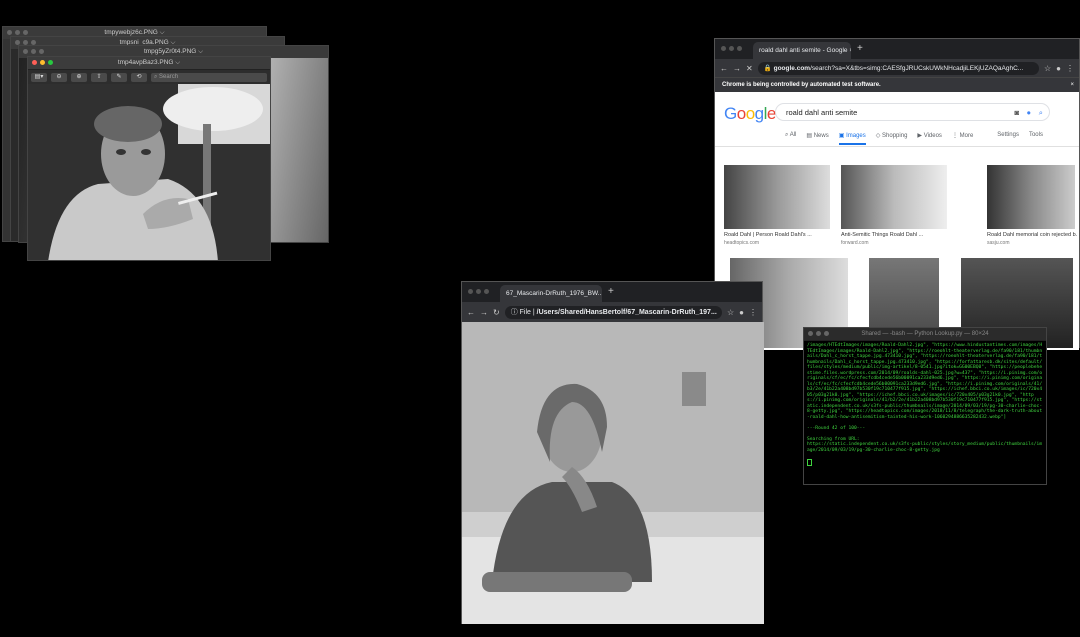  Describe the element at coordinates (1028, 113) in the screenshot. I see `mic-icon: ●` at that location.